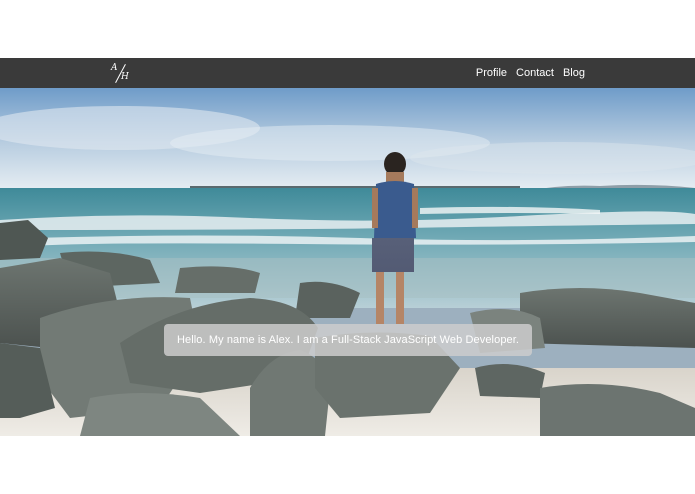 This screenshot has width=695, height=494. Describe the element at coordinates (491, 73) in the screenshot. I see `nav-link-profile: Profile` at that location.